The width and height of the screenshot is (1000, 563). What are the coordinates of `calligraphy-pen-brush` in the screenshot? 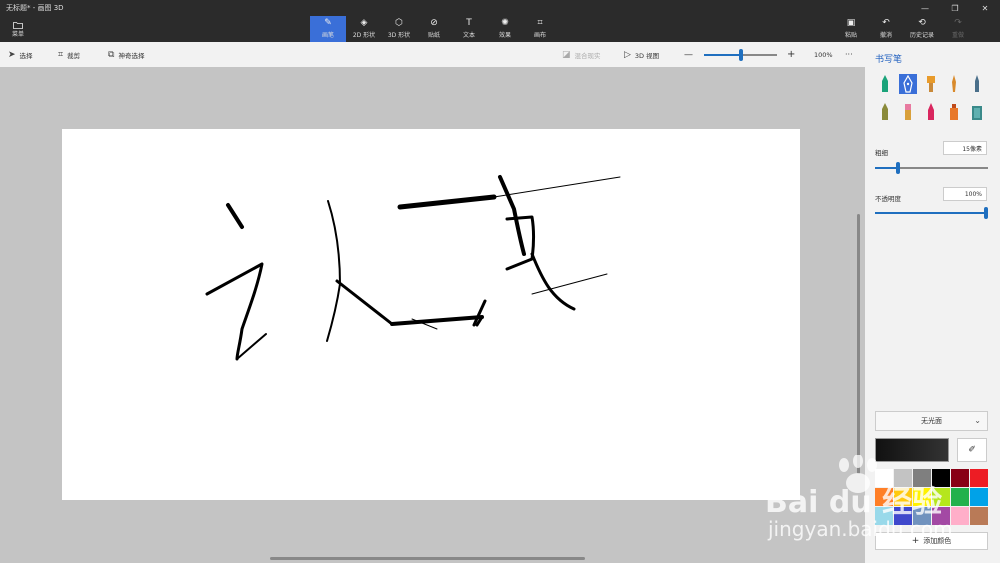 It's located at (908, 84).